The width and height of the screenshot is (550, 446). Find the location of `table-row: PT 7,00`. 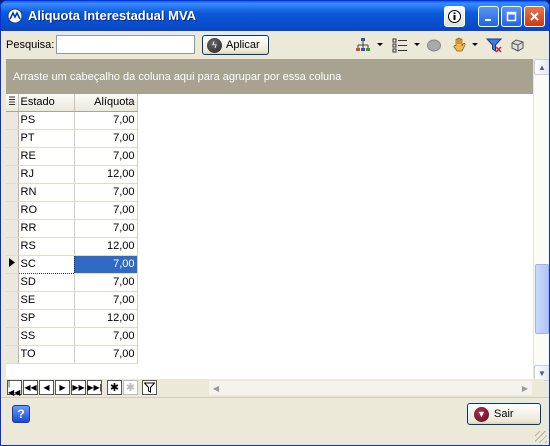

table-row: PT 7,00 is located at coordinates (72, 138).